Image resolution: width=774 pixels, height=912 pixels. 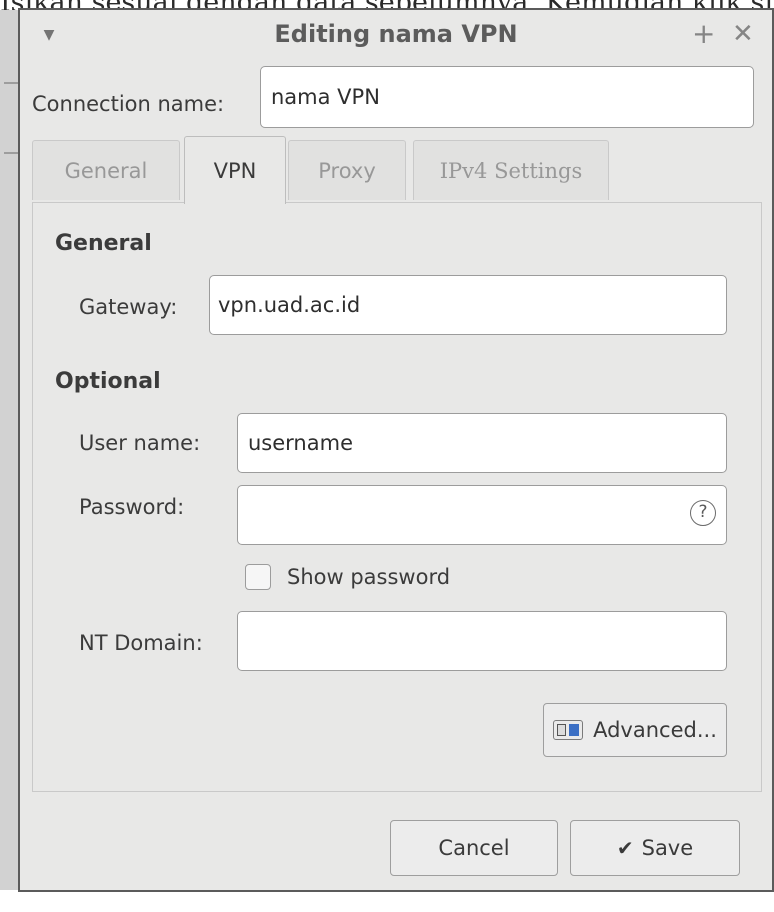 What do you see at coordinates (507, 97) in the screenshot?
I see `connection-name-input: nama VPN` at bounding box center [507, 97].